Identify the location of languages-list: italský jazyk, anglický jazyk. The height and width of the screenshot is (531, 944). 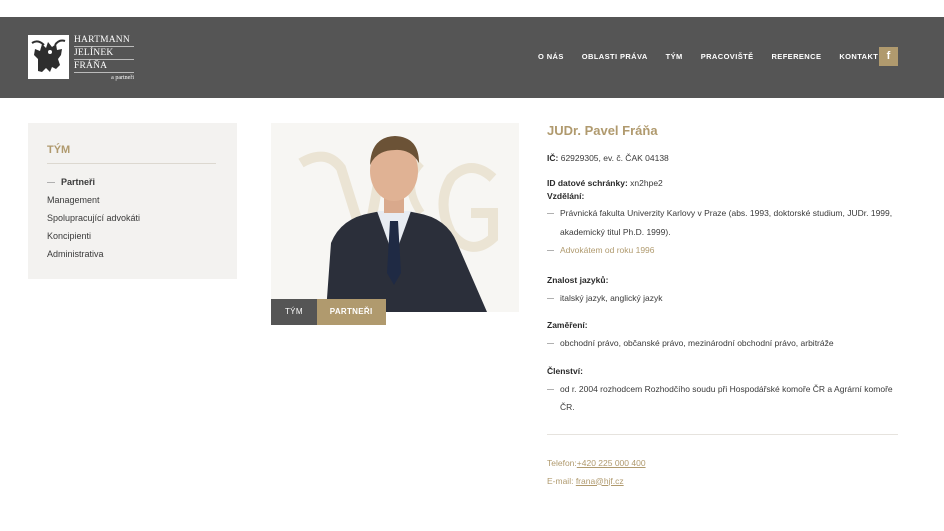
(722, 298).